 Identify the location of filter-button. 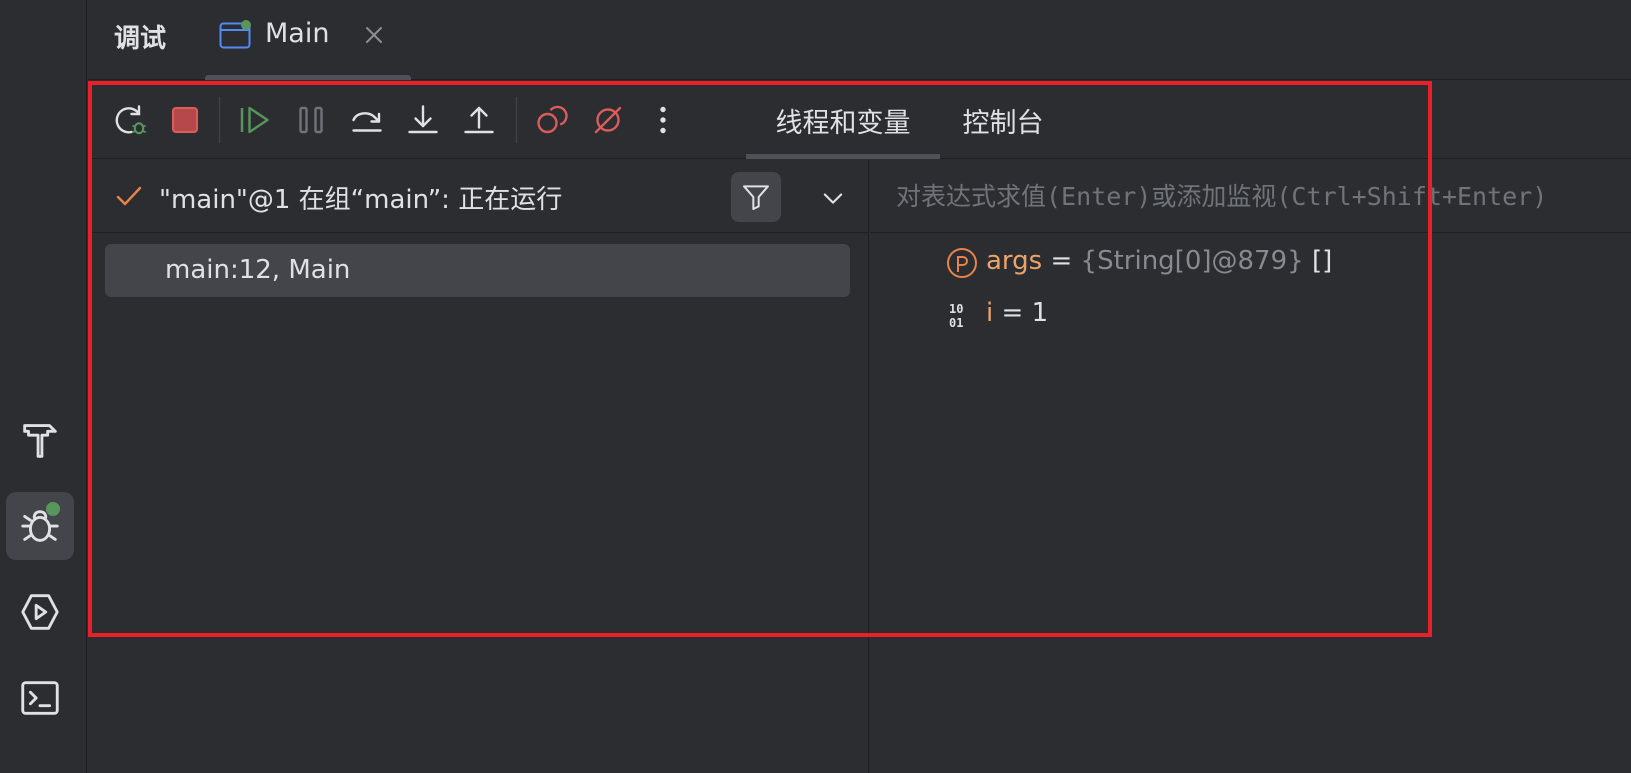
(756, 197).